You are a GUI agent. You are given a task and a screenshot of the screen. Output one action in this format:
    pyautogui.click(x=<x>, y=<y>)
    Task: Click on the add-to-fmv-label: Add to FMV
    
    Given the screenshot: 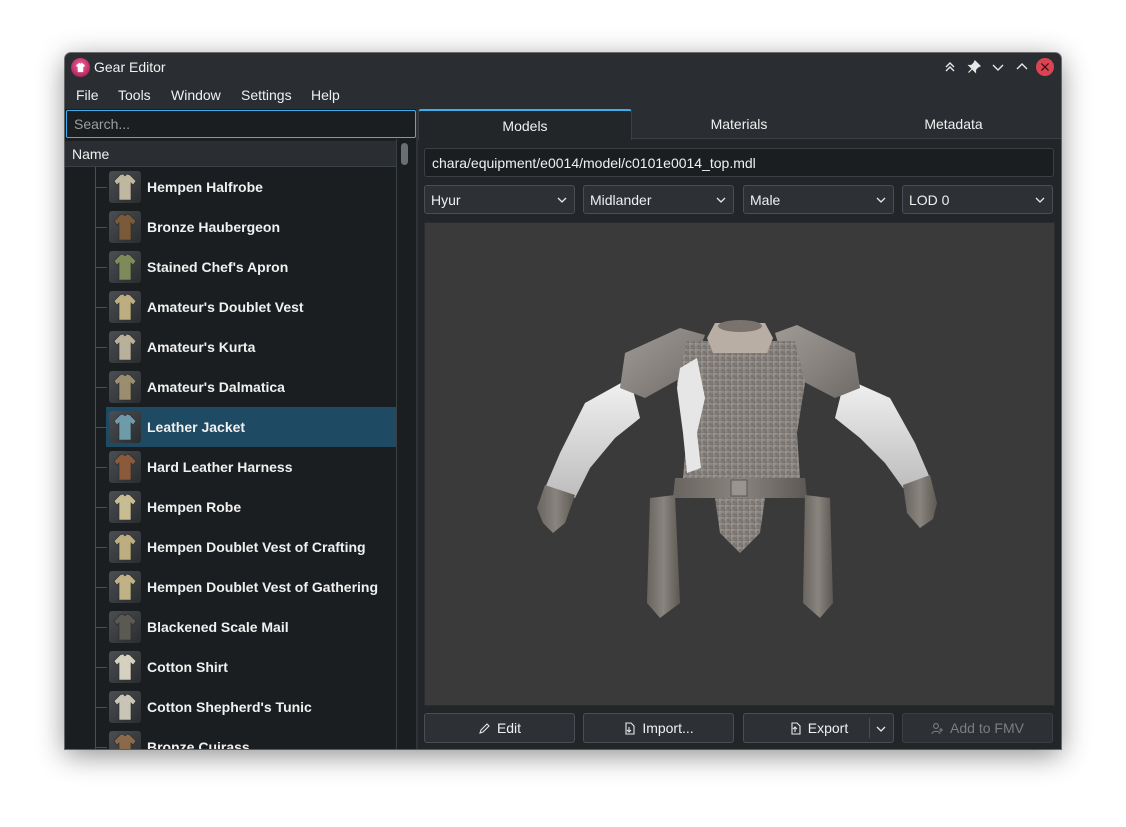 What is the action you would take?
    pyautogui.click(x=987, y=728)
    